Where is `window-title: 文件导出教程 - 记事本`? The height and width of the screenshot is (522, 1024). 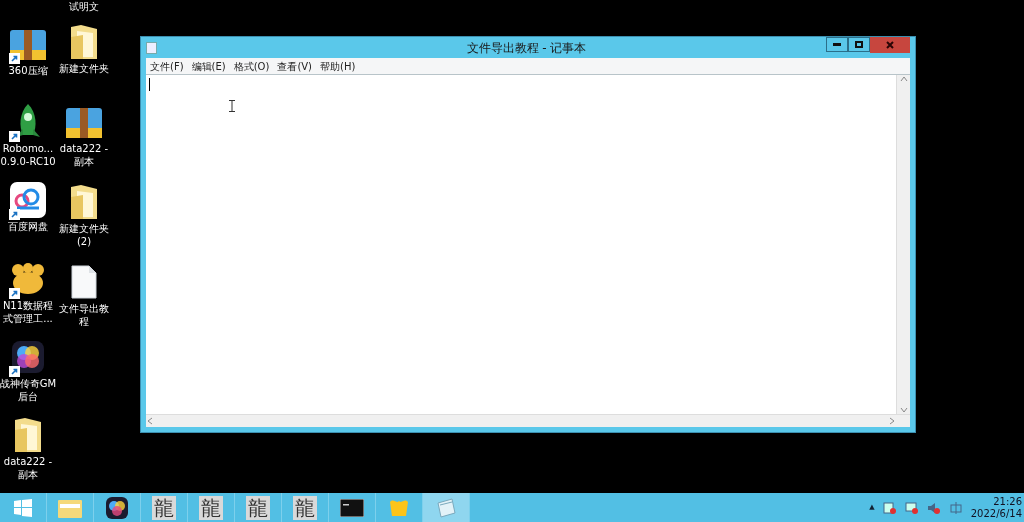 window-title: 文件导出教程 - 记事本 is located at coordinates (526, 48).